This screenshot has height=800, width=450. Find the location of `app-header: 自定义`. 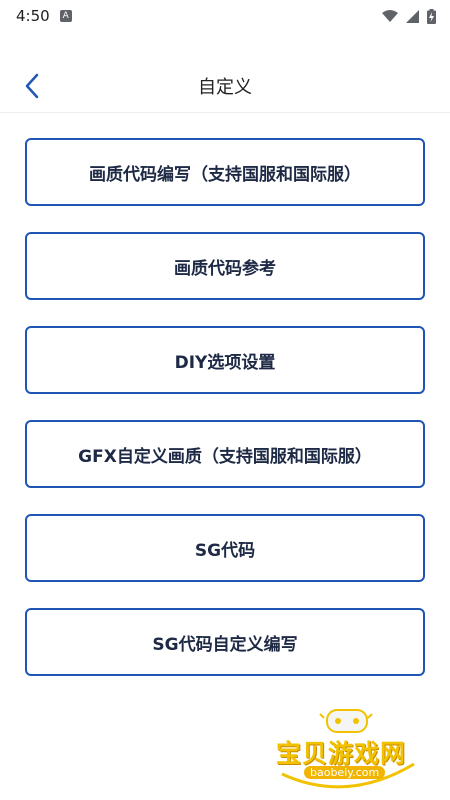

app-header: 自定义 is located at coordinates (225, 86).